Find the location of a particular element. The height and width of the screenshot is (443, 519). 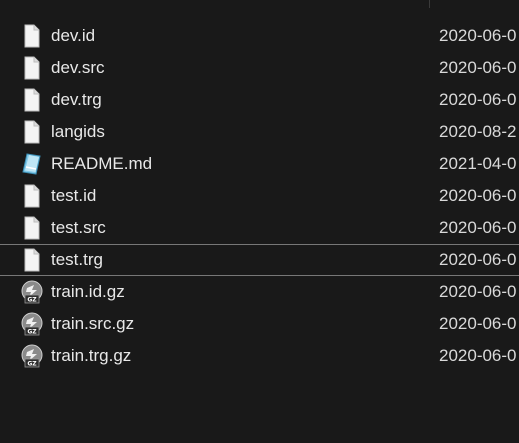

file-name: test.id is located at coordinates (74, 195).